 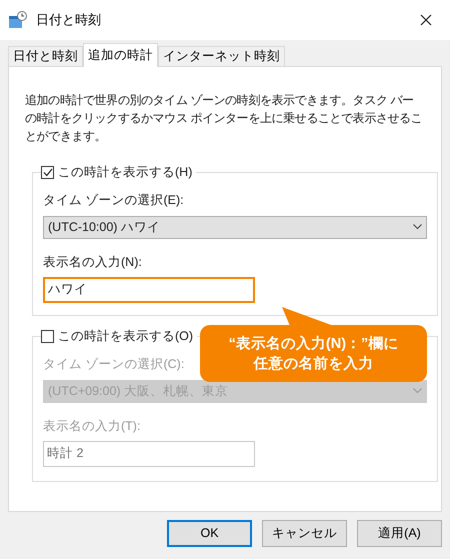 What do you see at coordinates (426, 20) in the screenshot?
I see `close-icon` at bounding box center [426, 20].